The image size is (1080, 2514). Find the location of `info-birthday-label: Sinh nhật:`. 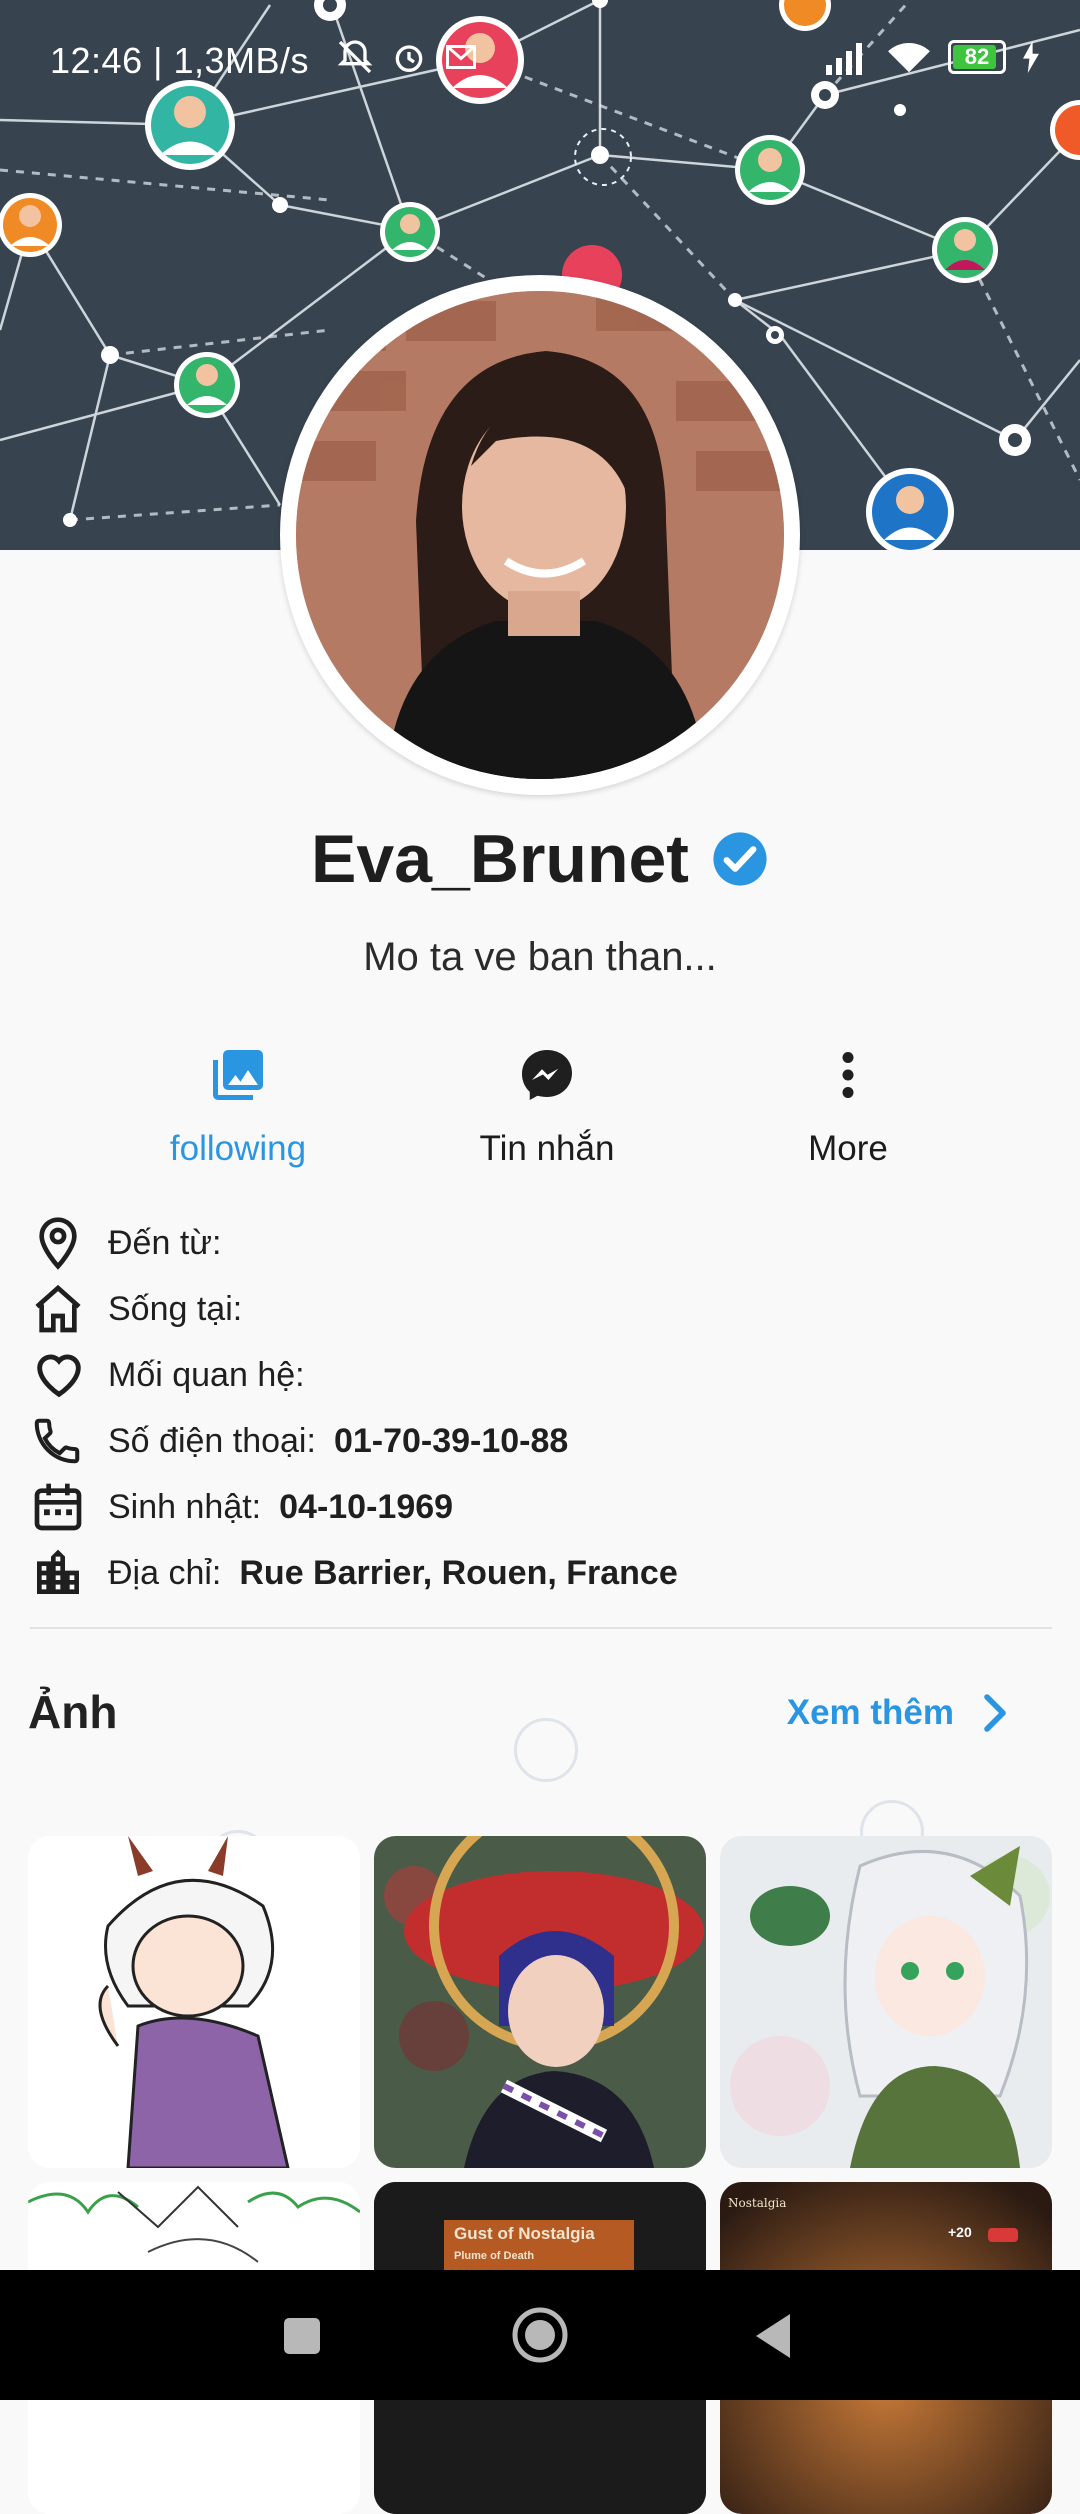

info-birthday-label: Sinh nhật: is located at coordinates (185, 1506).